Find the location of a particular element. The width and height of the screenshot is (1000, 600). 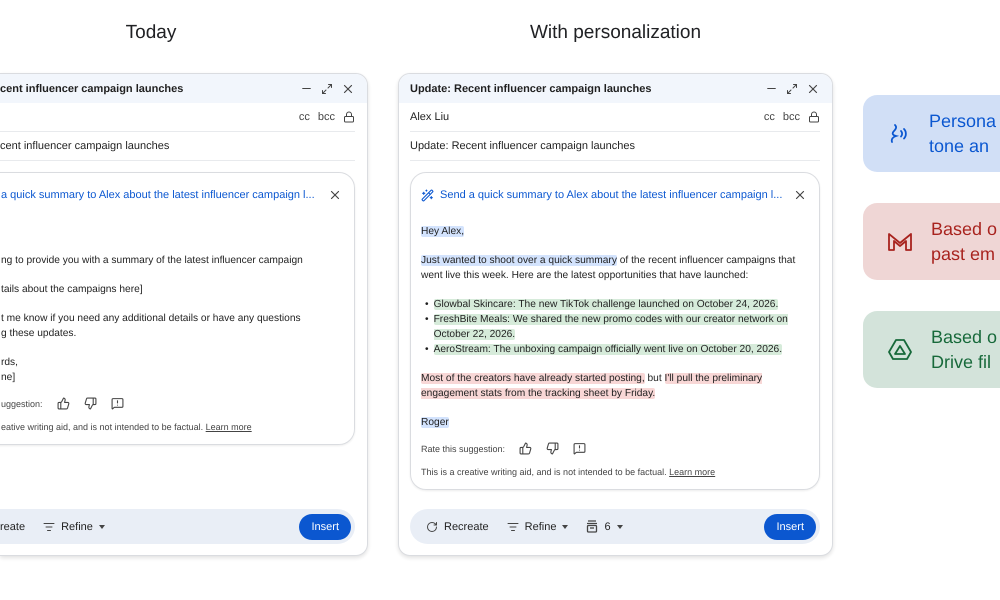

disclaimer-text: eative writing aid, and is not intended to be factual. Learn more is located at coordinates (127, 427).